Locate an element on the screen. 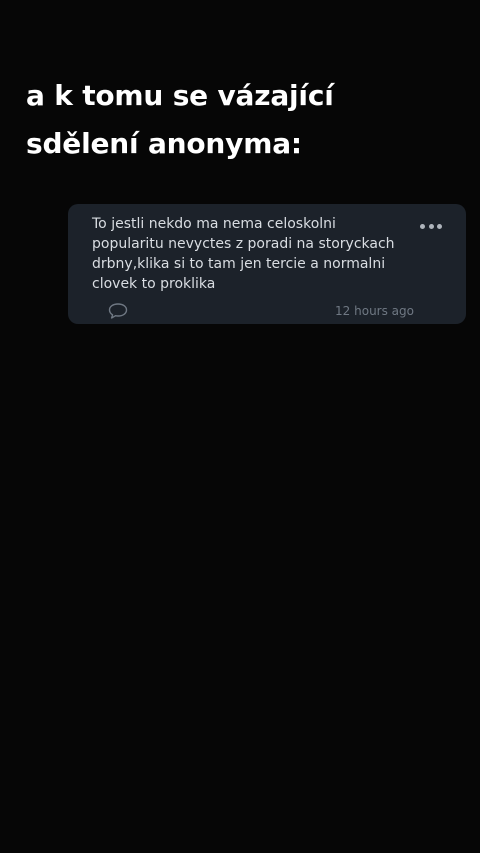  message-line-1: To jestli nekdo ma nema celoskolni is located at coordinates (214, 224).